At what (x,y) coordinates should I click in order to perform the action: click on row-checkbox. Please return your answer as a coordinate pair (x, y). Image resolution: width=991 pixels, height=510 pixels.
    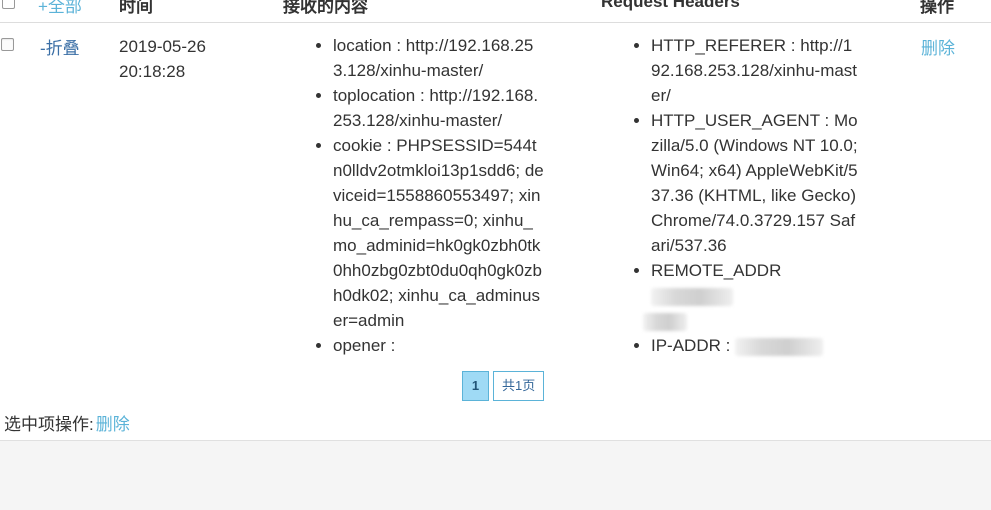
    Looking at the image, I should click on (7, 44).